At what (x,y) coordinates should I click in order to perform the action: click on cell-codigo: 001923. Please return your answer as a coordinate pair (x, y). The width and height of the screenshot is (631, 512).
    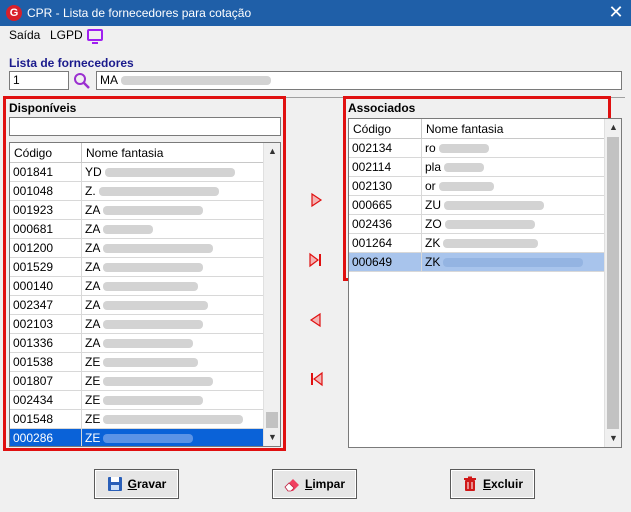
    Looking at the image, I should click on (46, 210).